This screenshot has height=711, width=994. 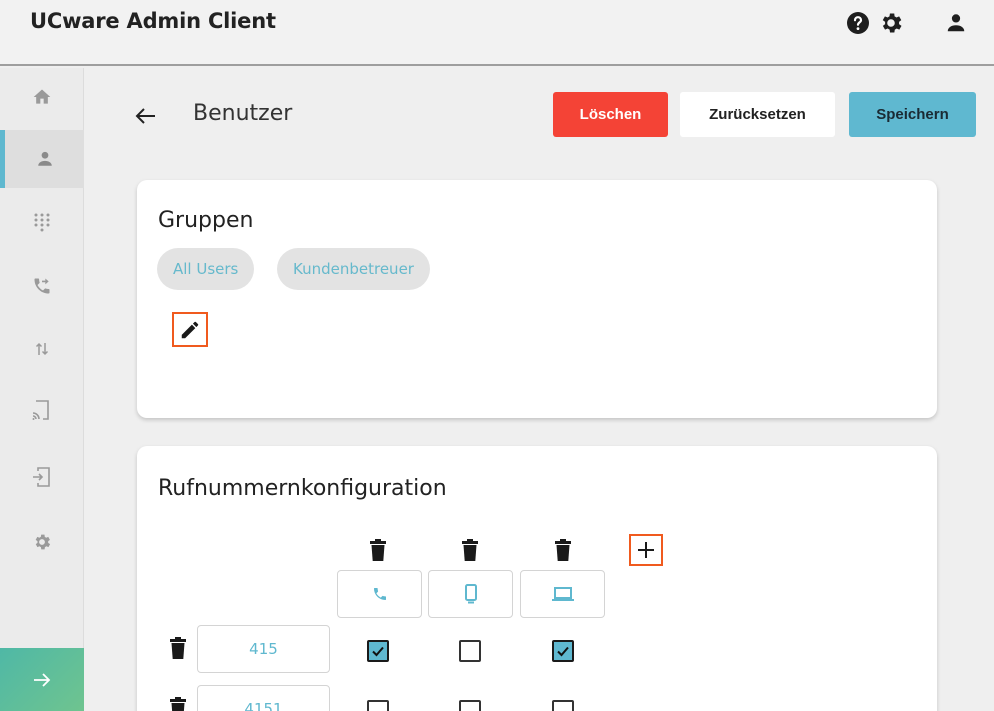 I want to click on arrow-right-icon, so click(x=42, y=679).